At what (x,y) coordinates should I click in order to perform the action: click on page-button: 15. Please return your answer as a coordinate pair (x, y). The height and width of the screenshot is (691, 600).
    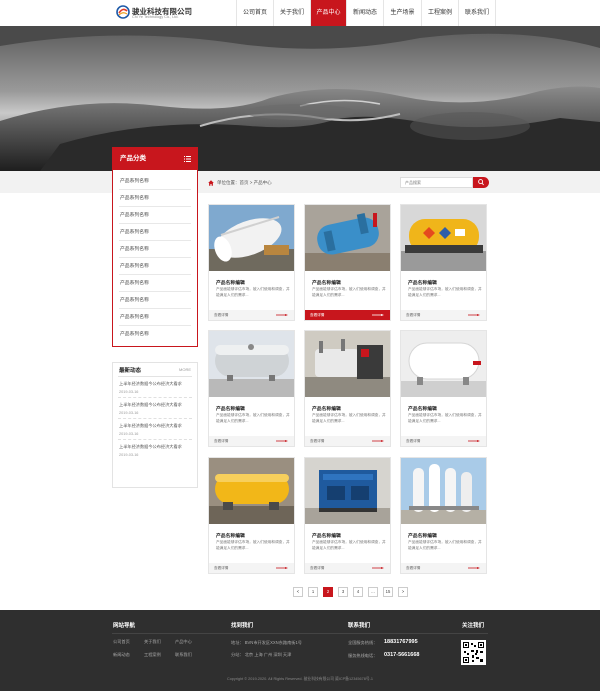
    Looking at the image, I should click on (388, 592).